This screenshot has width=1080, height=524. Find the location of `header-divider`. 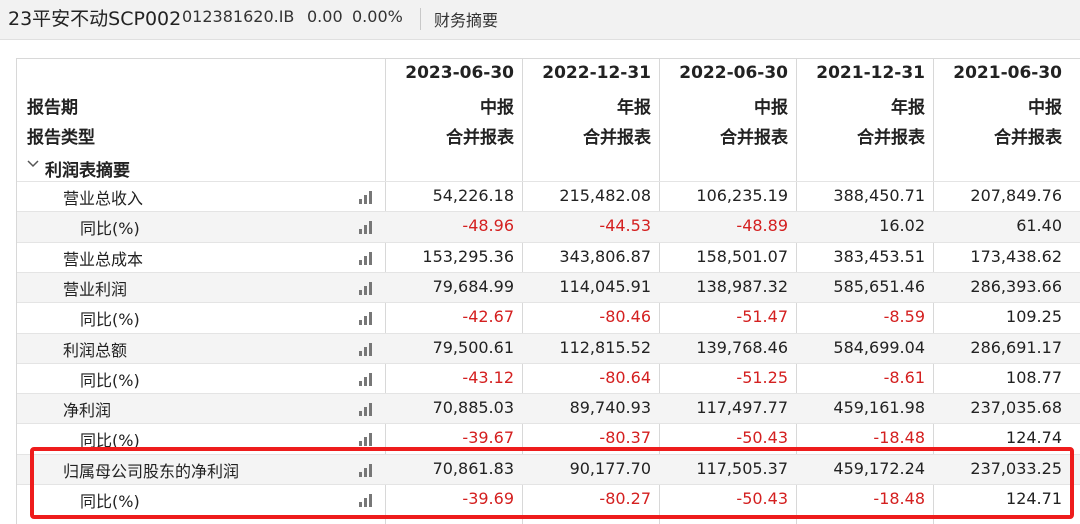

header-divider is located at coordinates (420, 19).